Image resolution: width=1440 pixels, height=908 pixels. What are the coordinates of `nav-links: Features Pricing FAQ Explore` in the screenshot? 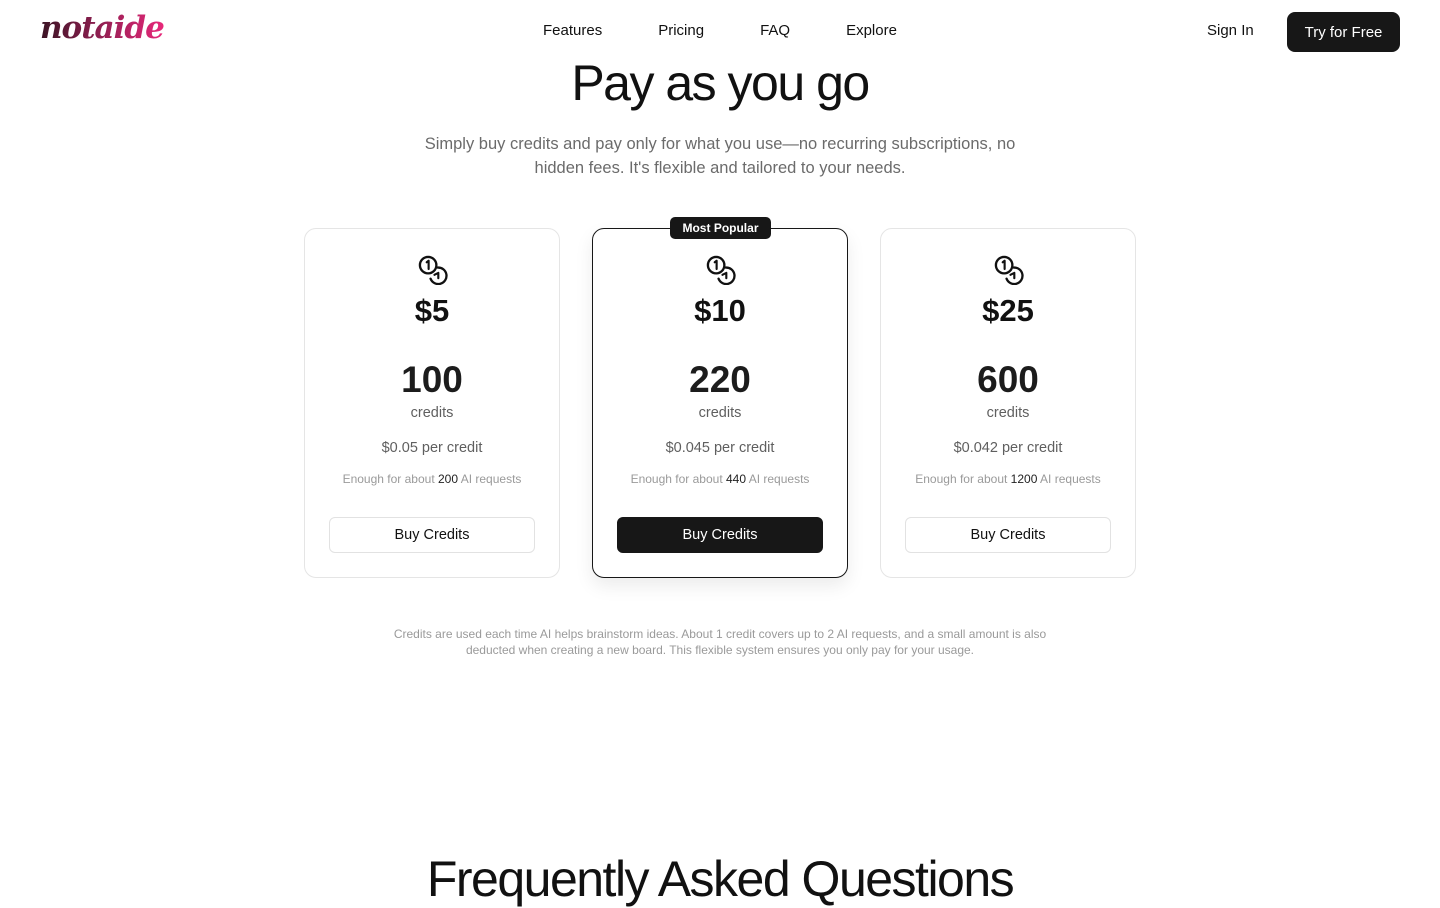 It's located at (720, 32).